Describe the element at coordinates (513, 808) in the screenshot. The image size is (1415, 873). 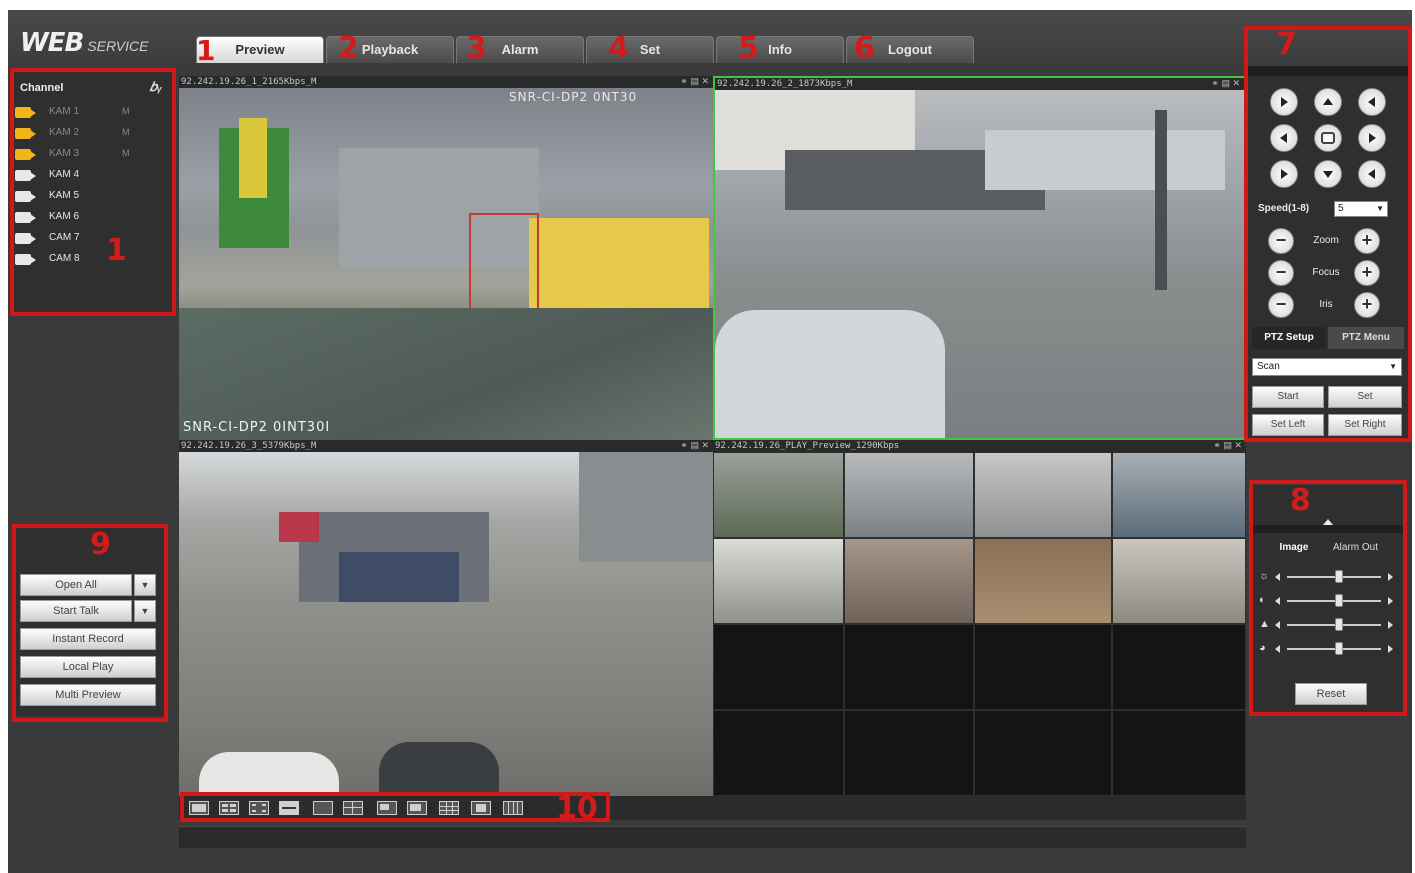
I see `layout-16-button` at that location.